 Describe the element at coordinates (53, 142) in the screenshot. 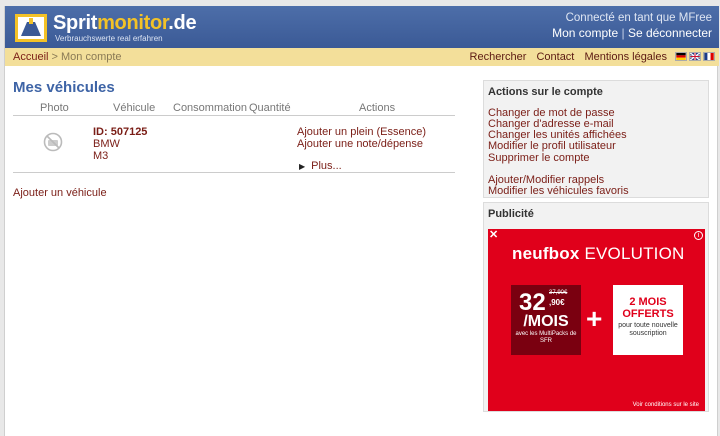

I see `no-photo-icon` at that location.